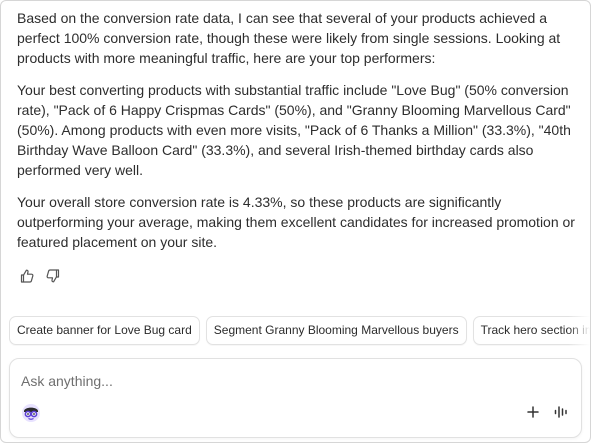  I want to click on thumbs-down-icon, so click(53, 276).